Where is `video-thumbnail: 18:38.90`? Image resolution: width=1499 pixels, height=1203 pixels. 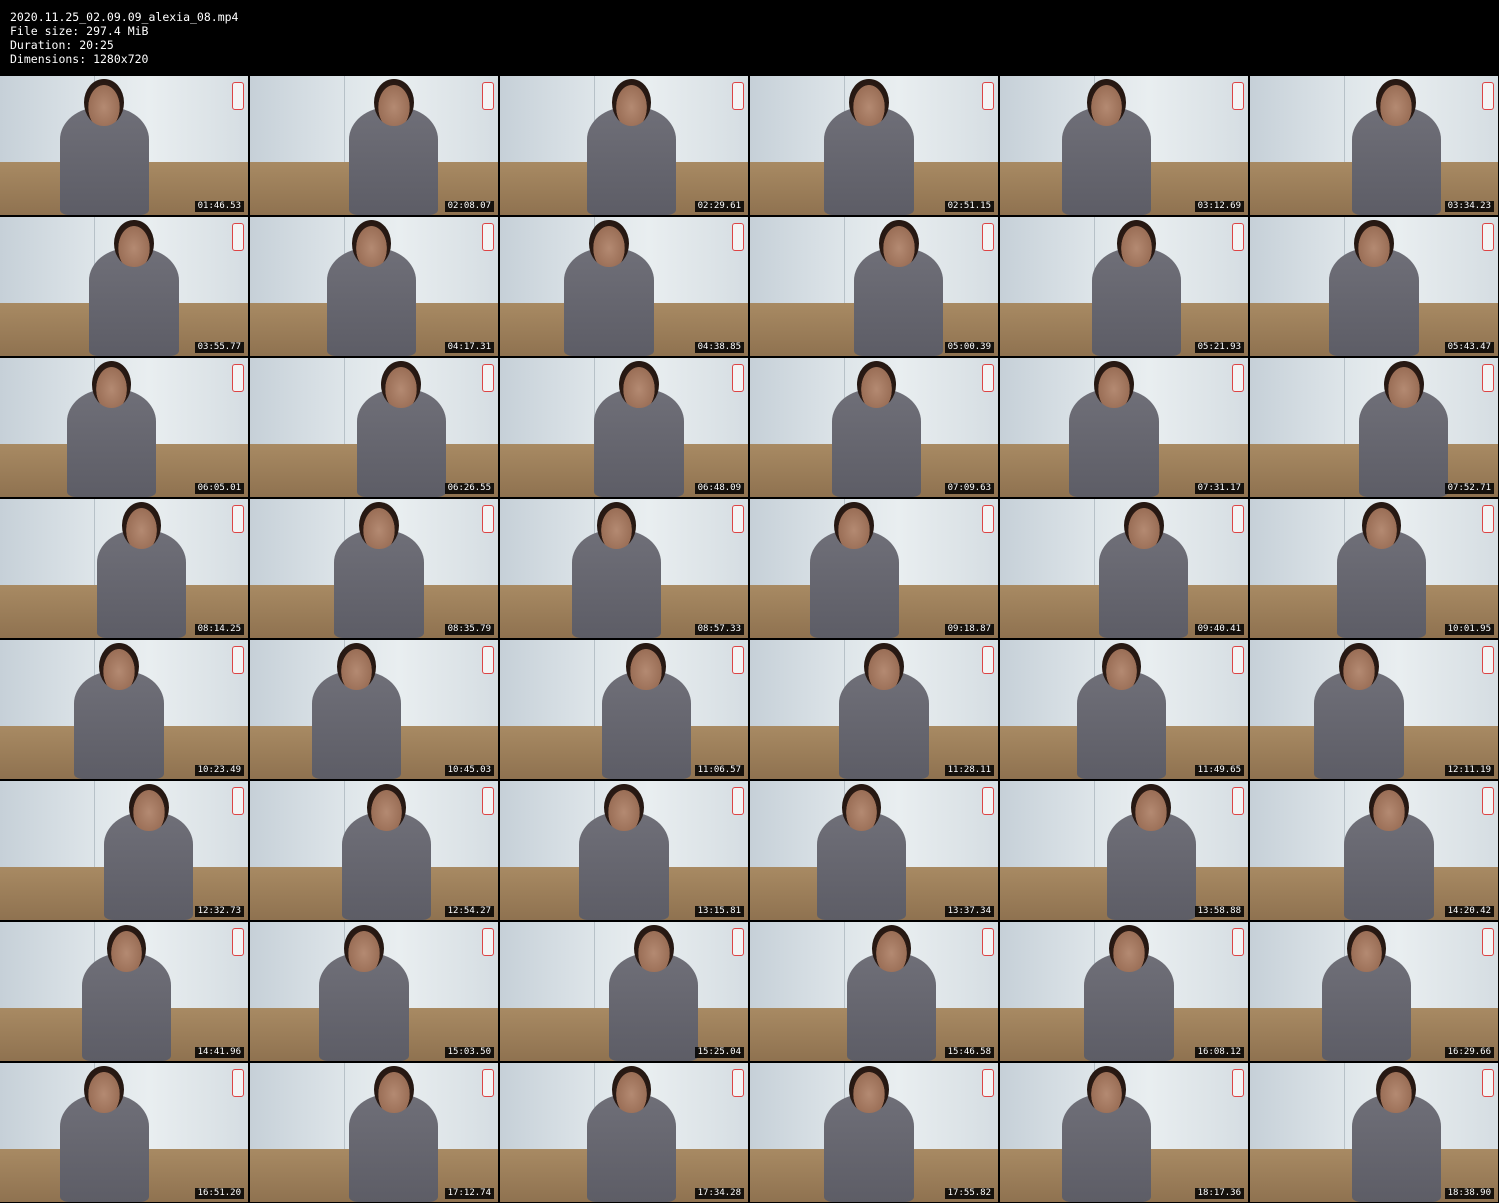 video-thumbnail: 18:38.90 is located at coordinates (1374, 1132).